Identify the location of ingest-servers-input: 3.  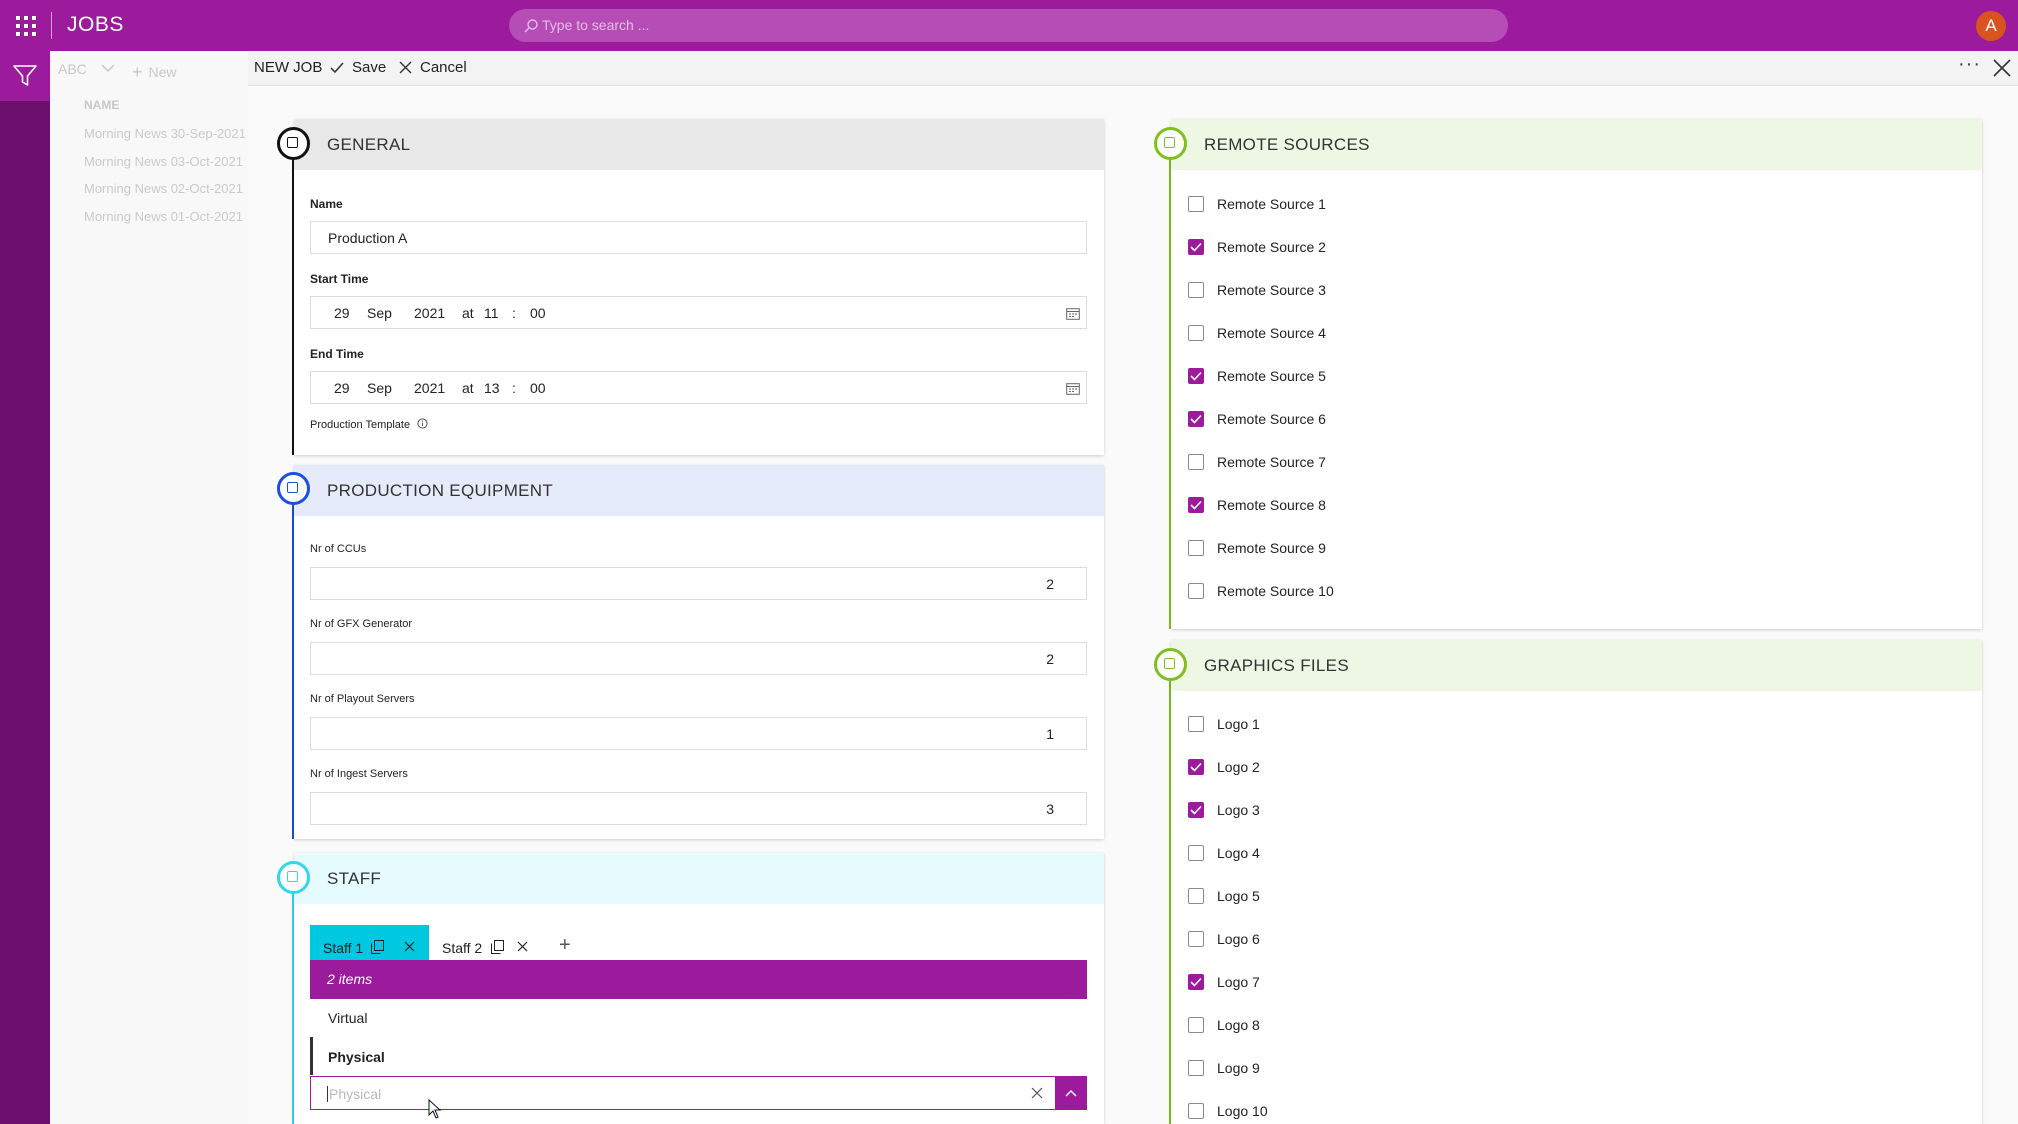
(698, 808).